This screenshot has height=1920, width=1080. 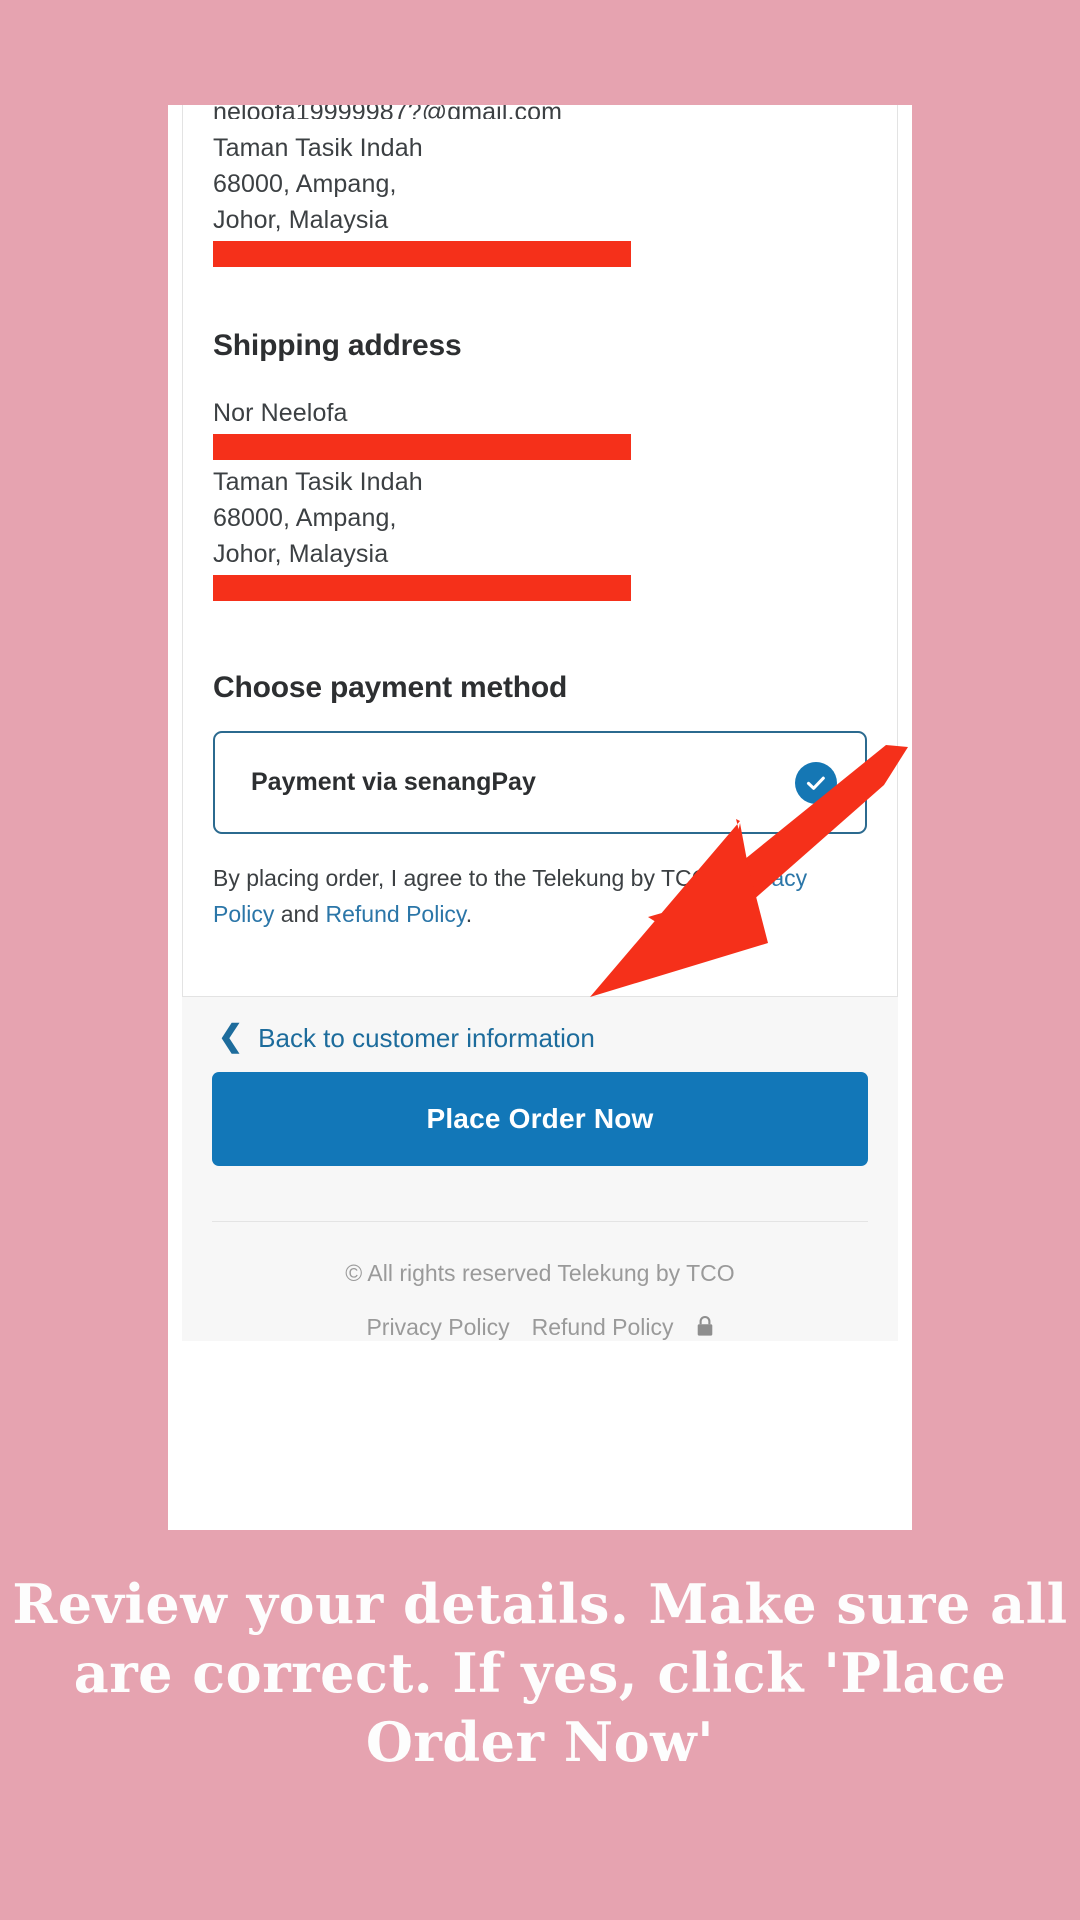 I want to click on payment-method-heading: Choose payment method, so click(x=390, y=687).